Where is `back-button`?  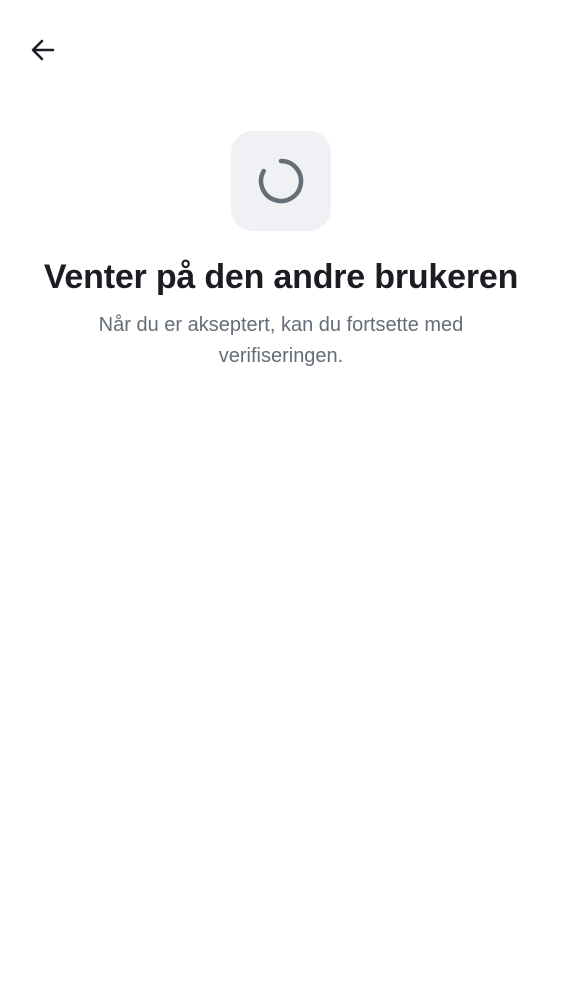
back-button is located at coordinates (43, 50).